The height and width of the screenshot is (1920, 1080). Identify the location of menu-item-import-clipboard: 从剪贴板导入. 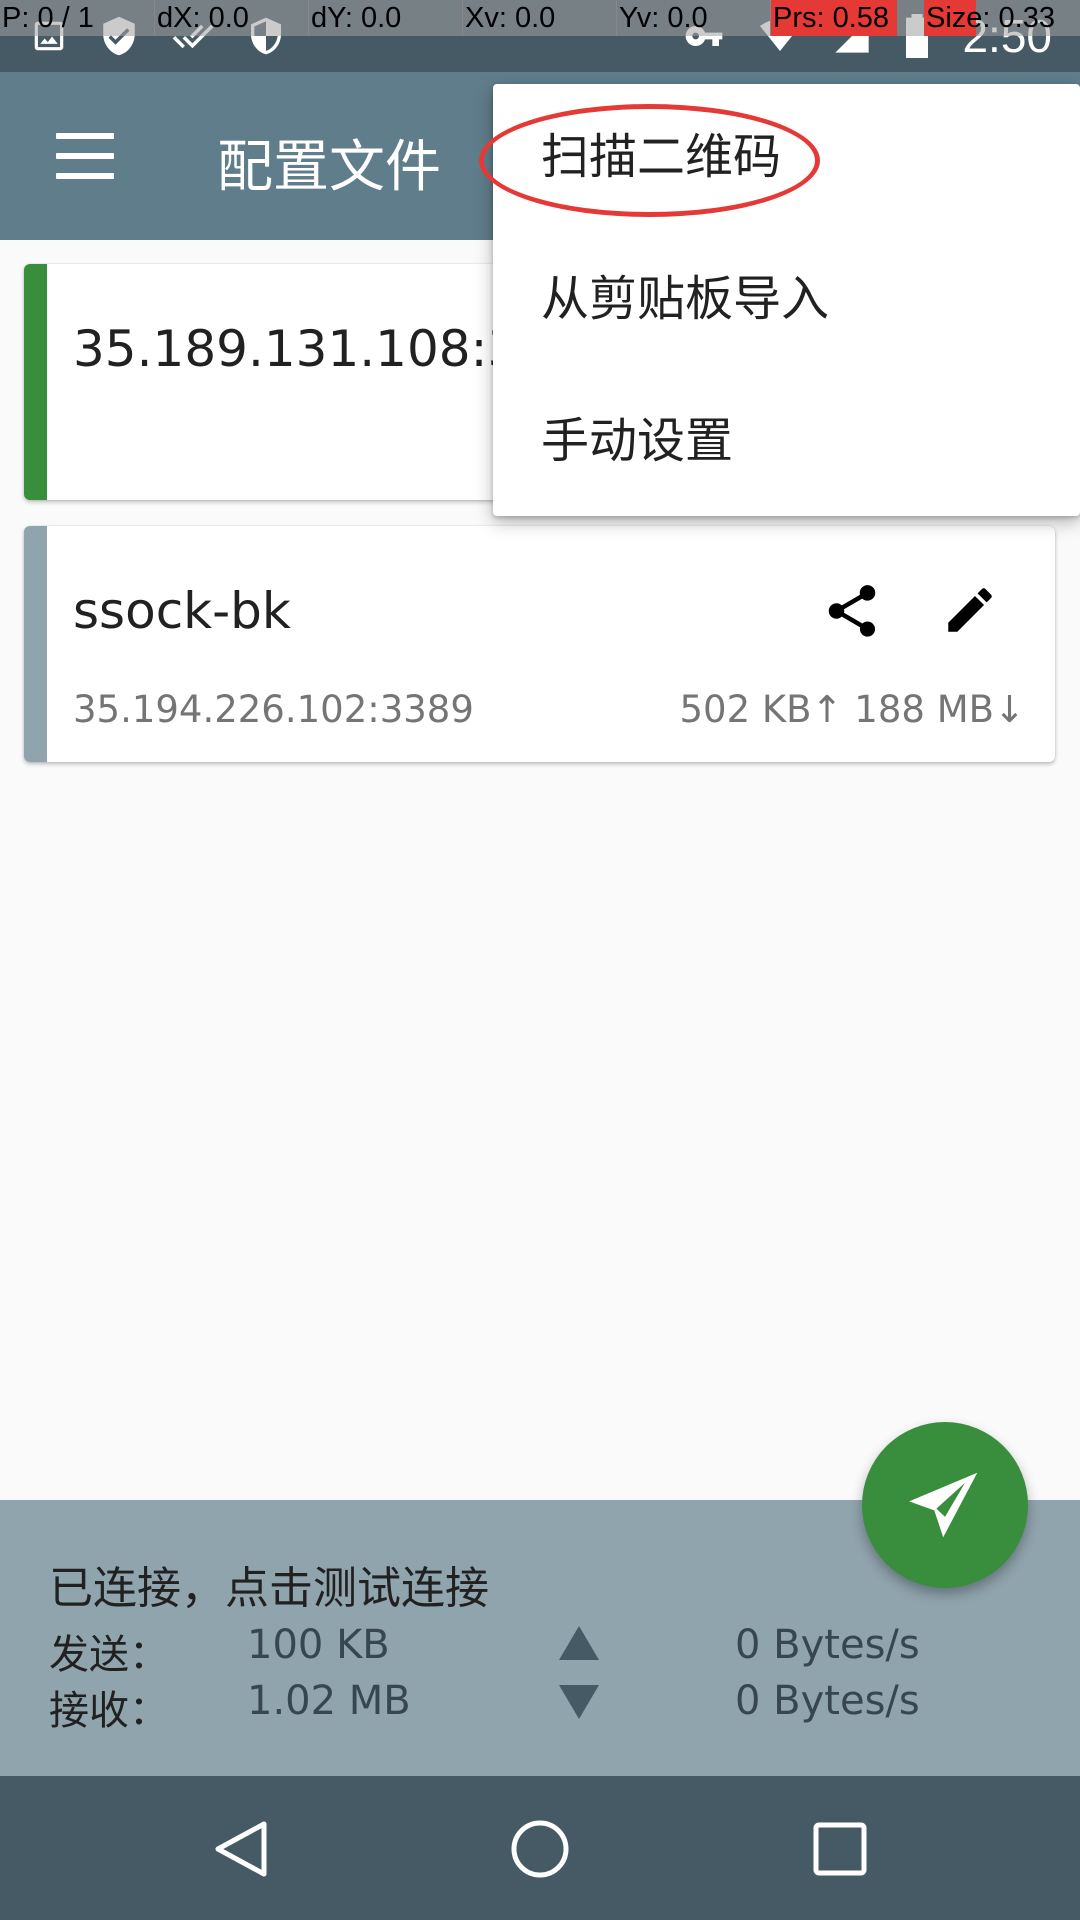
(685, 299).